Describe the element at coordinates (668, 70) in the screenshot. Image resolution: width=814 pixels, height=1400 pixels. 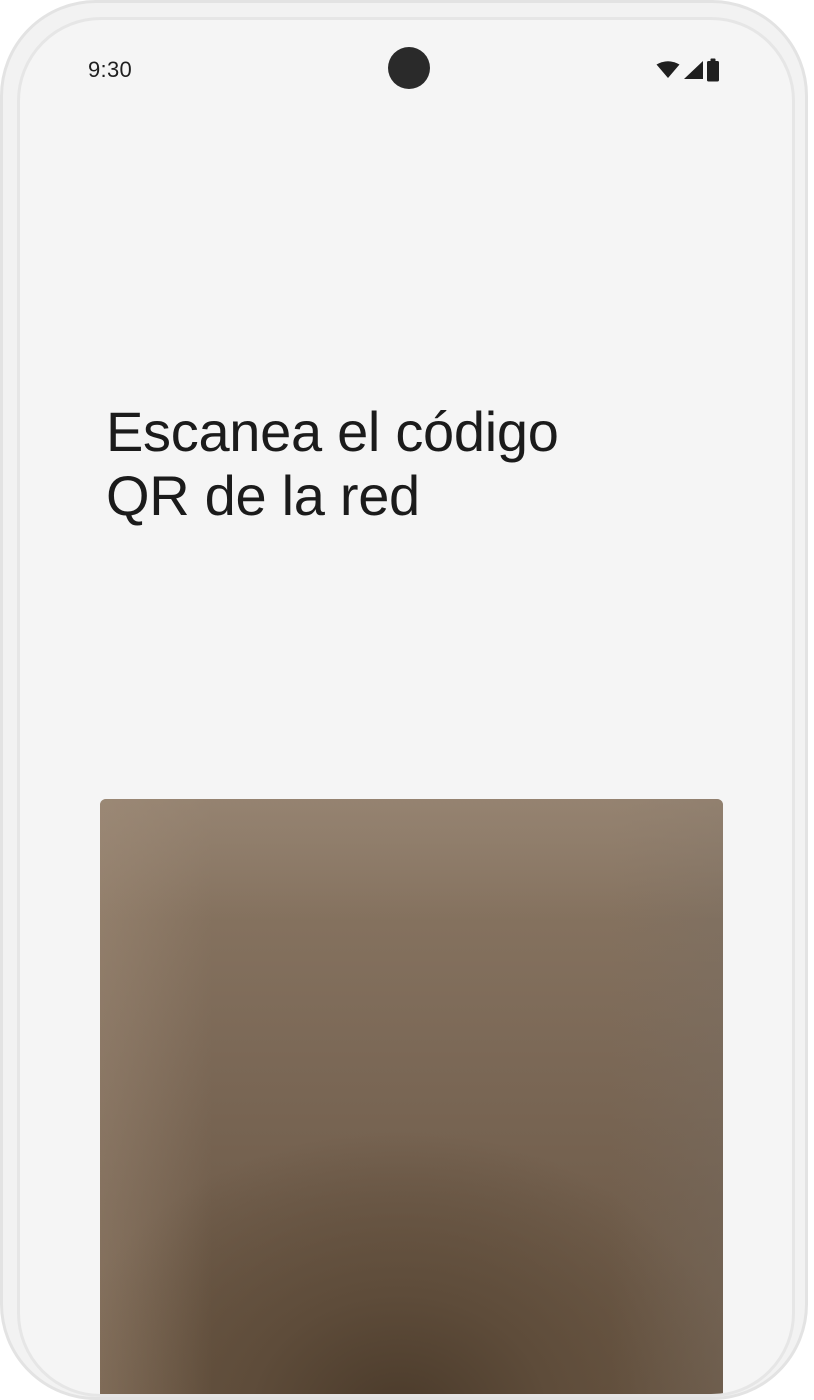
I see `wifi-icon` at that location.